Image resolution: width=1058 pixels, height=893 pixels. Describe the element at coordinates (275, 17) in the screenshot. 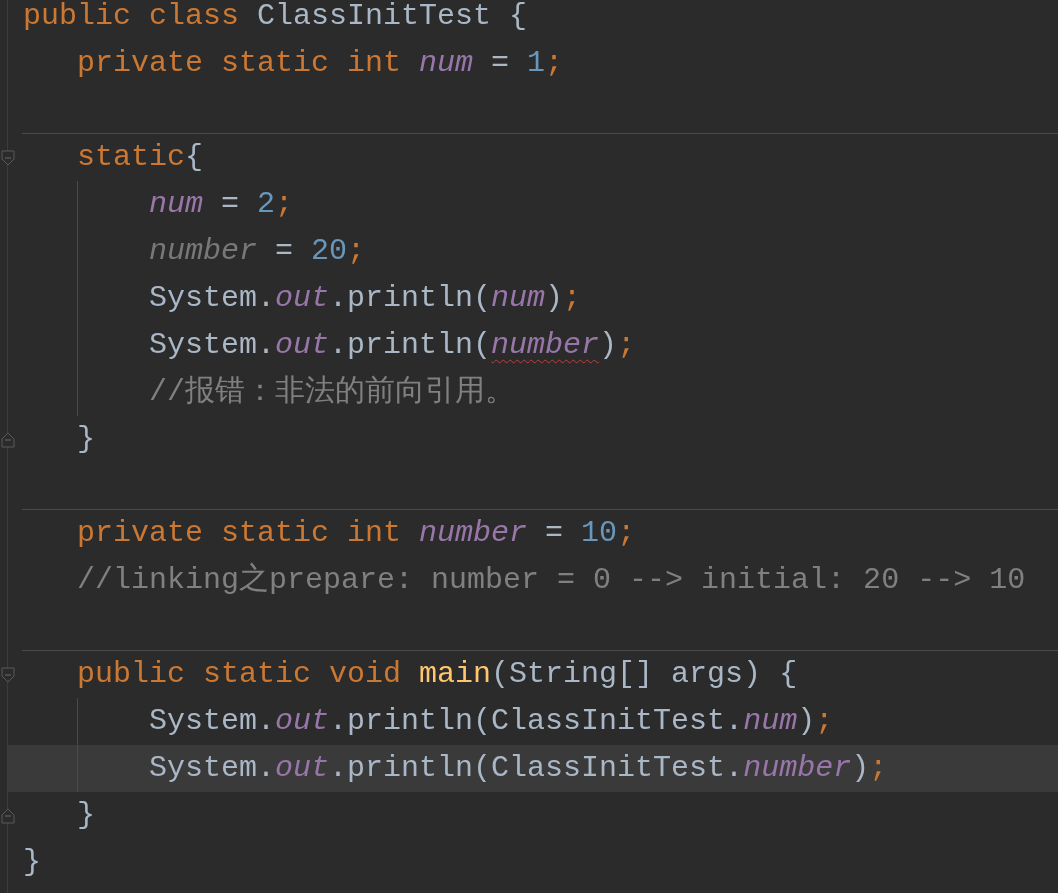

I see `code-line: public class ClassInitTest {` at that location.